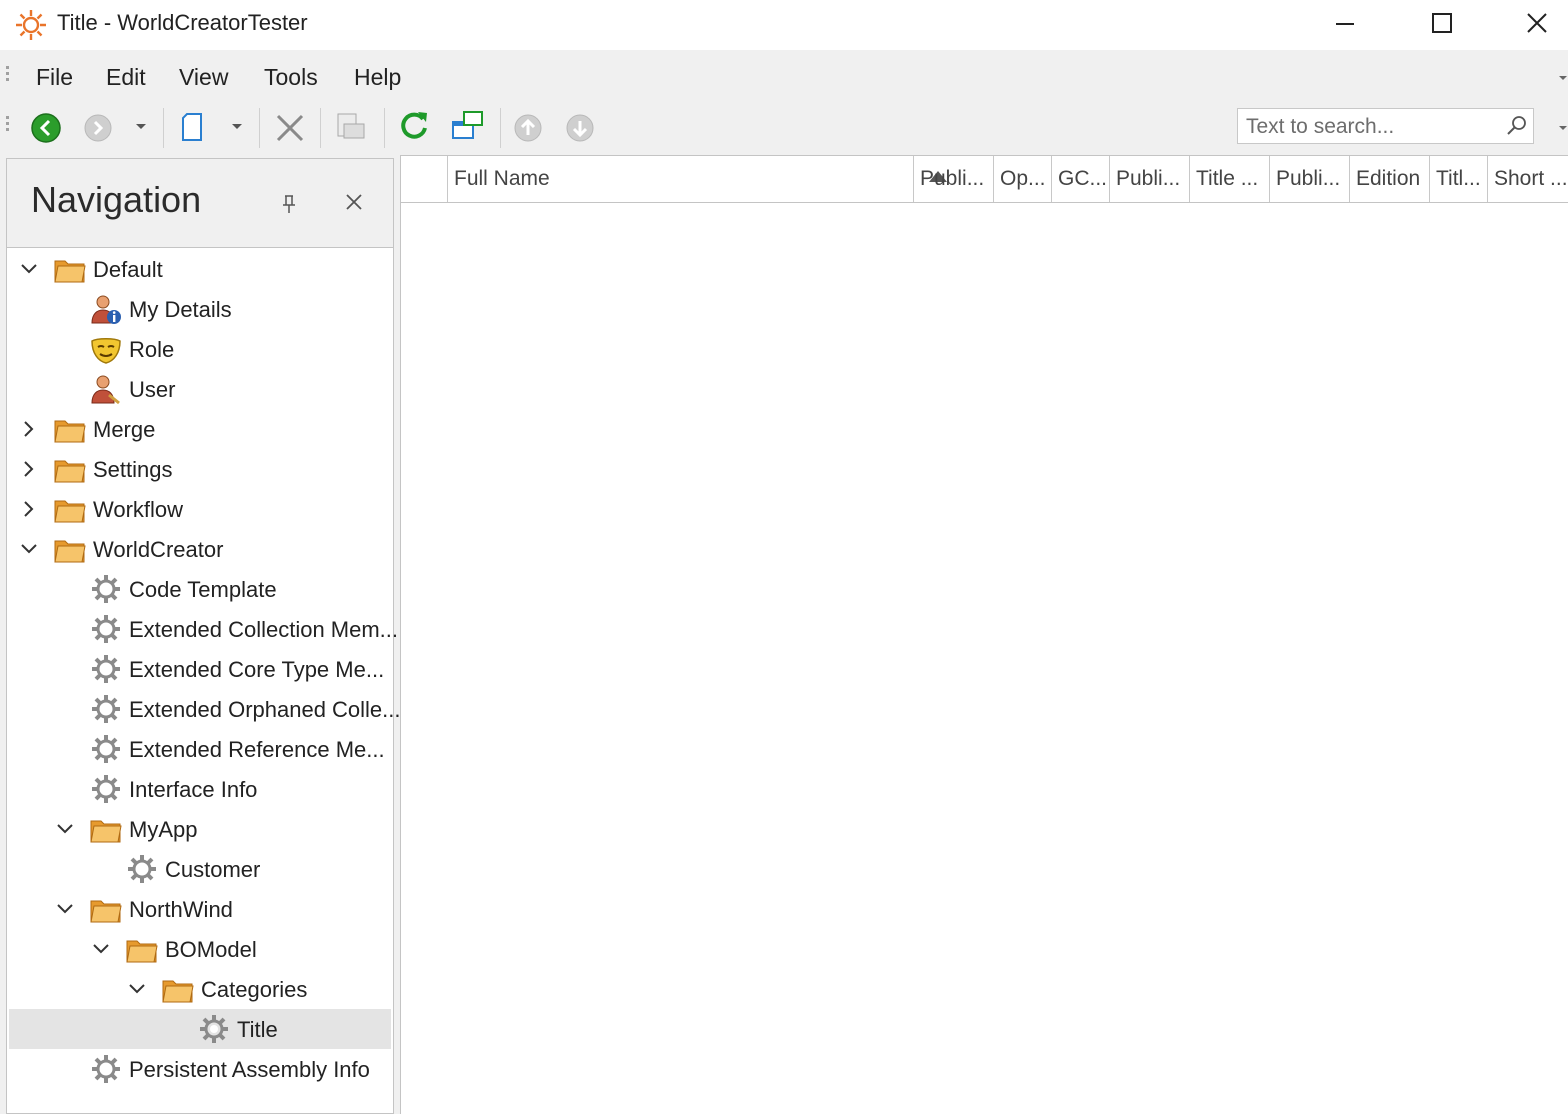 The height and width of the screenshot is (1114, 1568). I want to click on tree-item-merge: Merge, so click(200, 429).